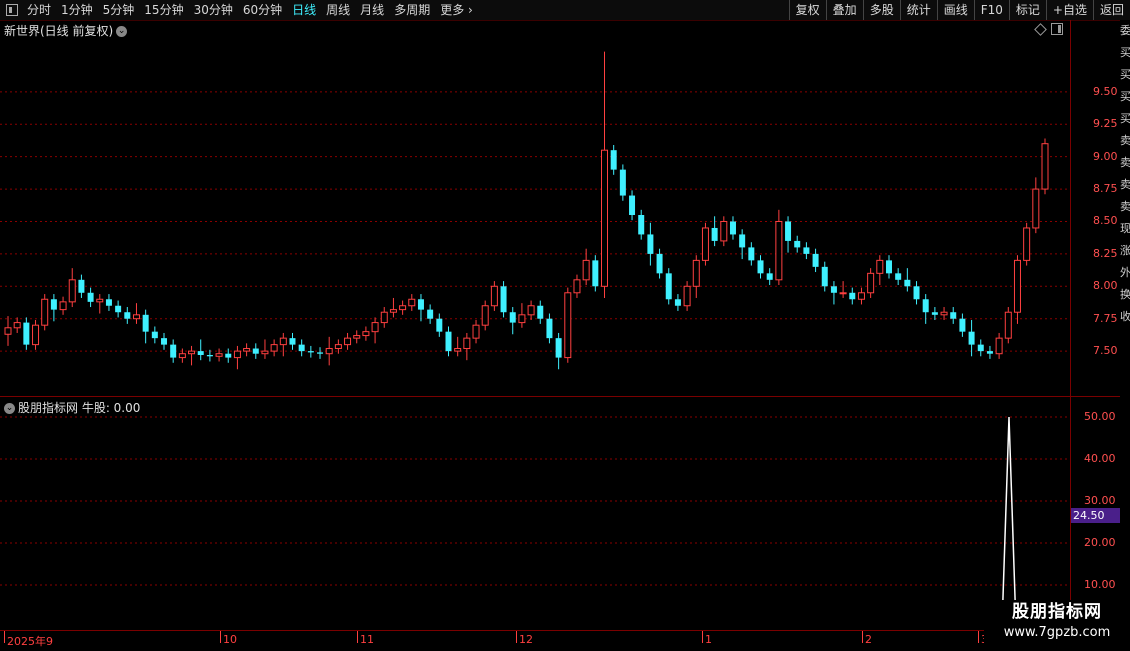  I want to click on price-tick-label: 9.50, so click(1105, 91).